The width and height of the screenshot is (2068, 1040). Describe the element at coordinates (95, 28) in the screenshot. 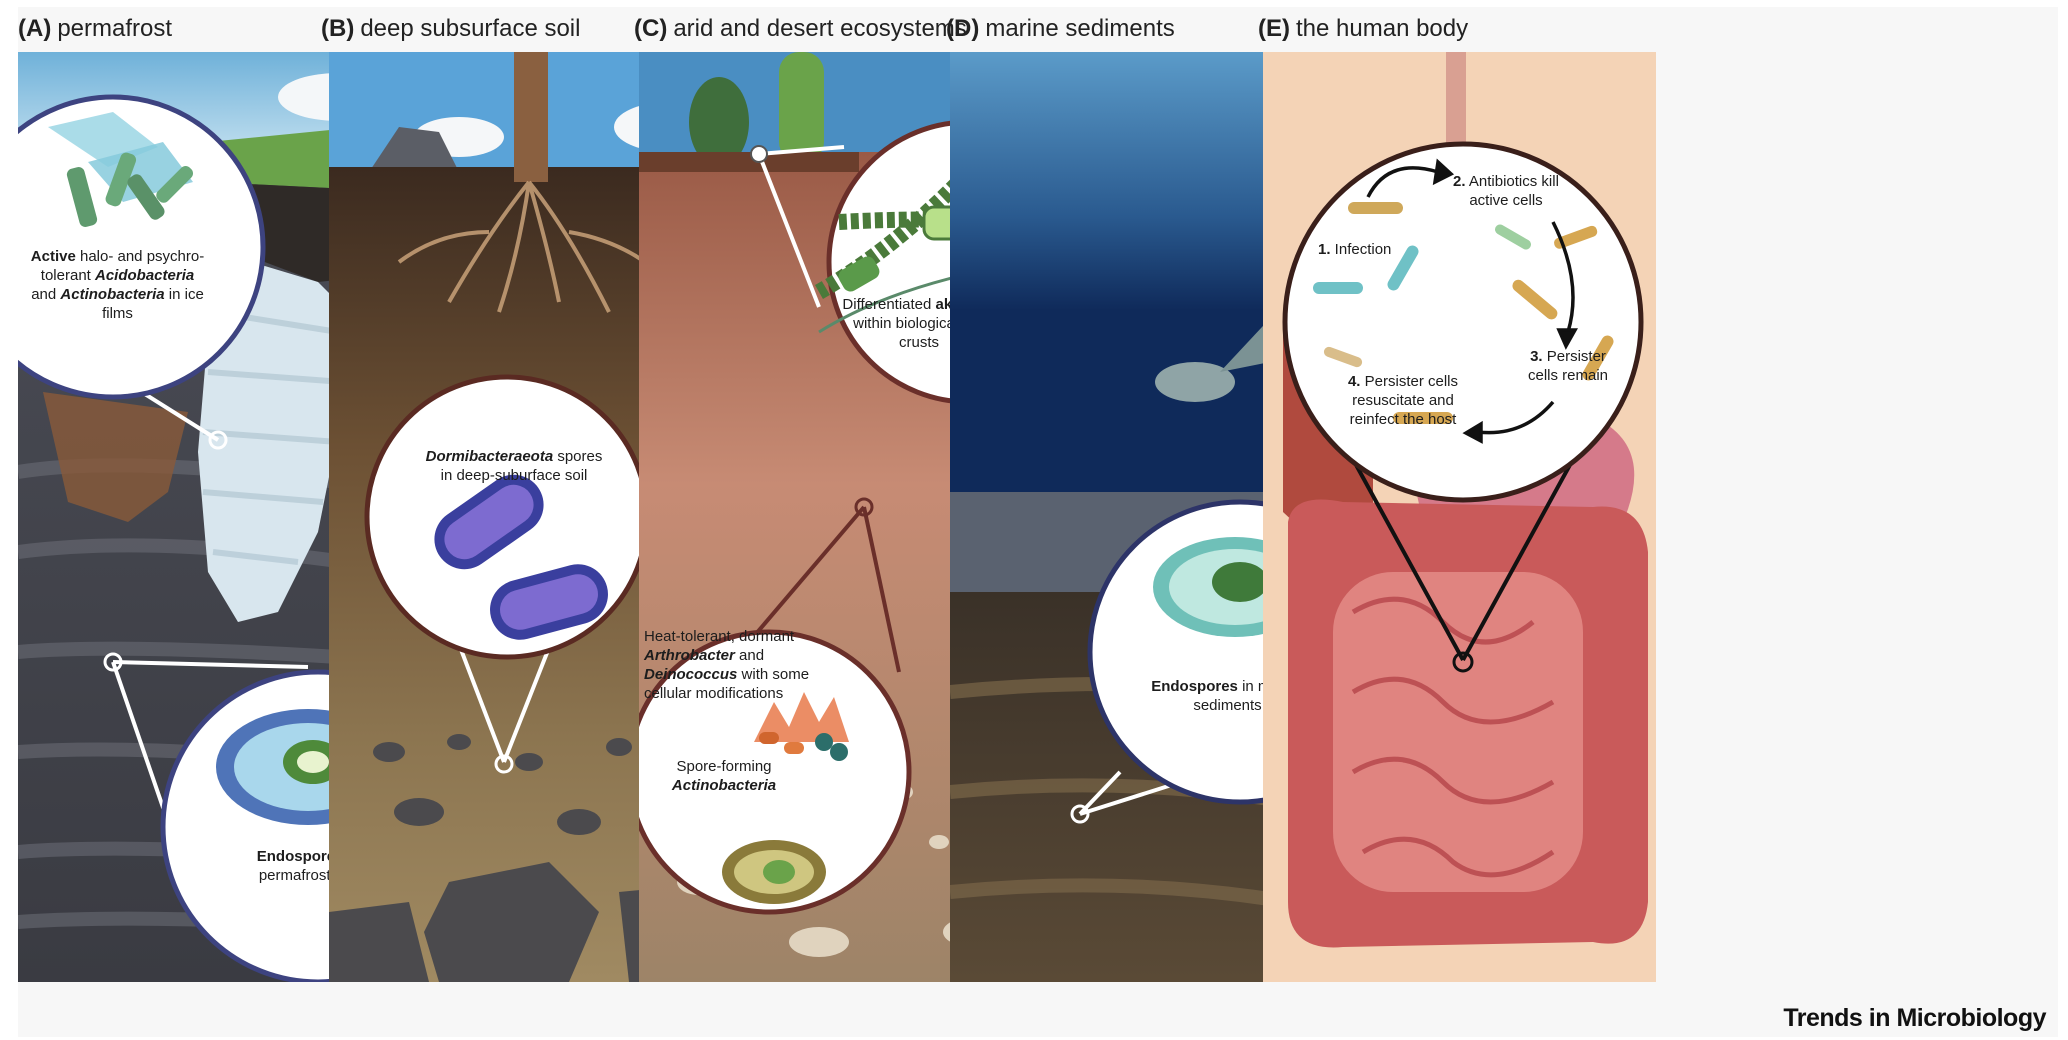

I see `panel-a-title: (A) permafrost` at that location.